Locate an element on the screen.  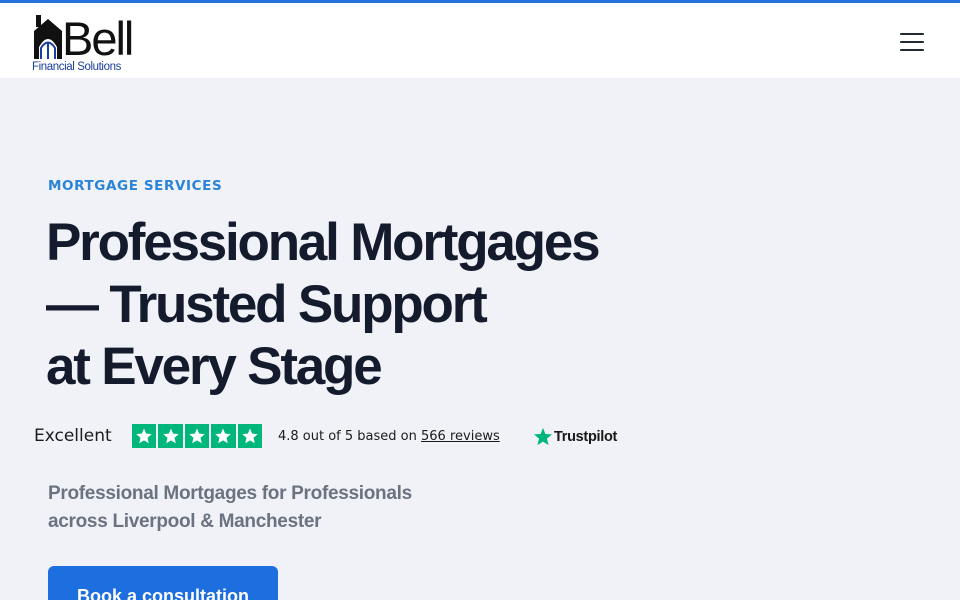
hamburger-menu-button is located at coordinates (912, 42).